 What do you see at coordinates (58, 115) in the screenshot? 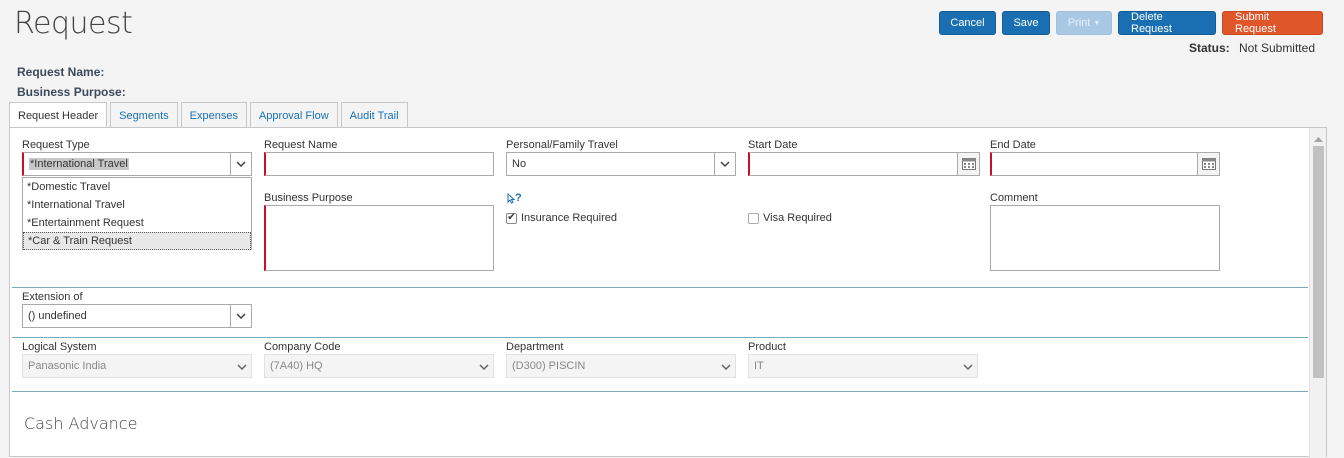
I see `tab-request-header: Request Header` at bounding box center [58, 115].